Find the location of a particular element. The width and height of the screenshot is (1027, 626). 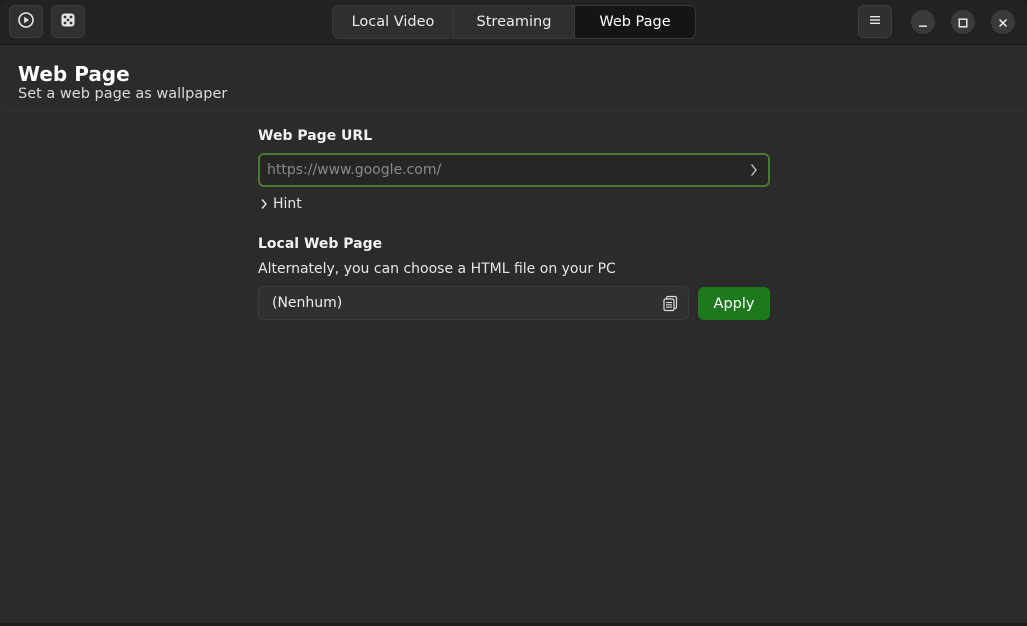

hint-expander: Hint is located at coordinates (281, 204).